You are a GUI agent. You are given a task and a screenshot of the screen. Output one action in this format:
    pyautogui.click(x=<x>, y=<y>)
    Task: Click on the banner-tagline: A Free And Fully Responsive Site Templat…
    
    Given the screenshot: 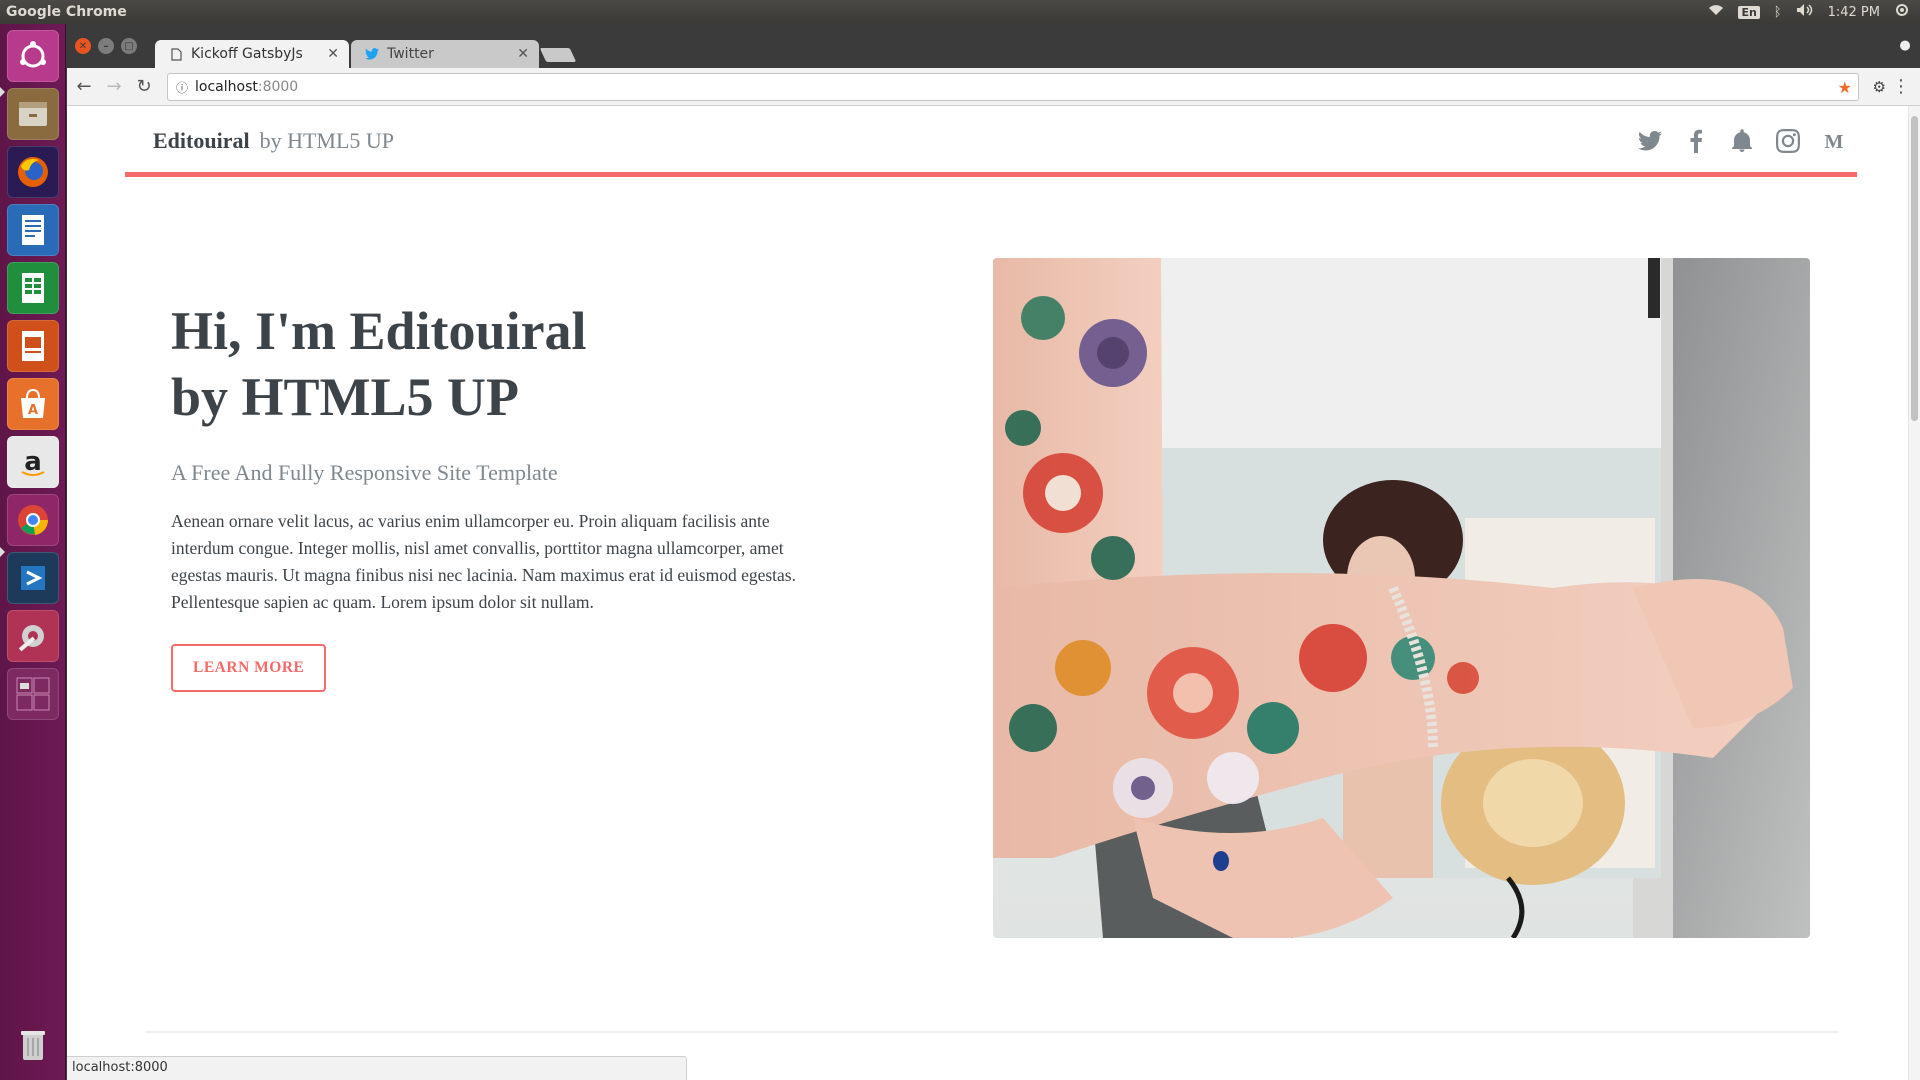 What is the action you would take?
    pyautogui.click(x=364, y=472)
    